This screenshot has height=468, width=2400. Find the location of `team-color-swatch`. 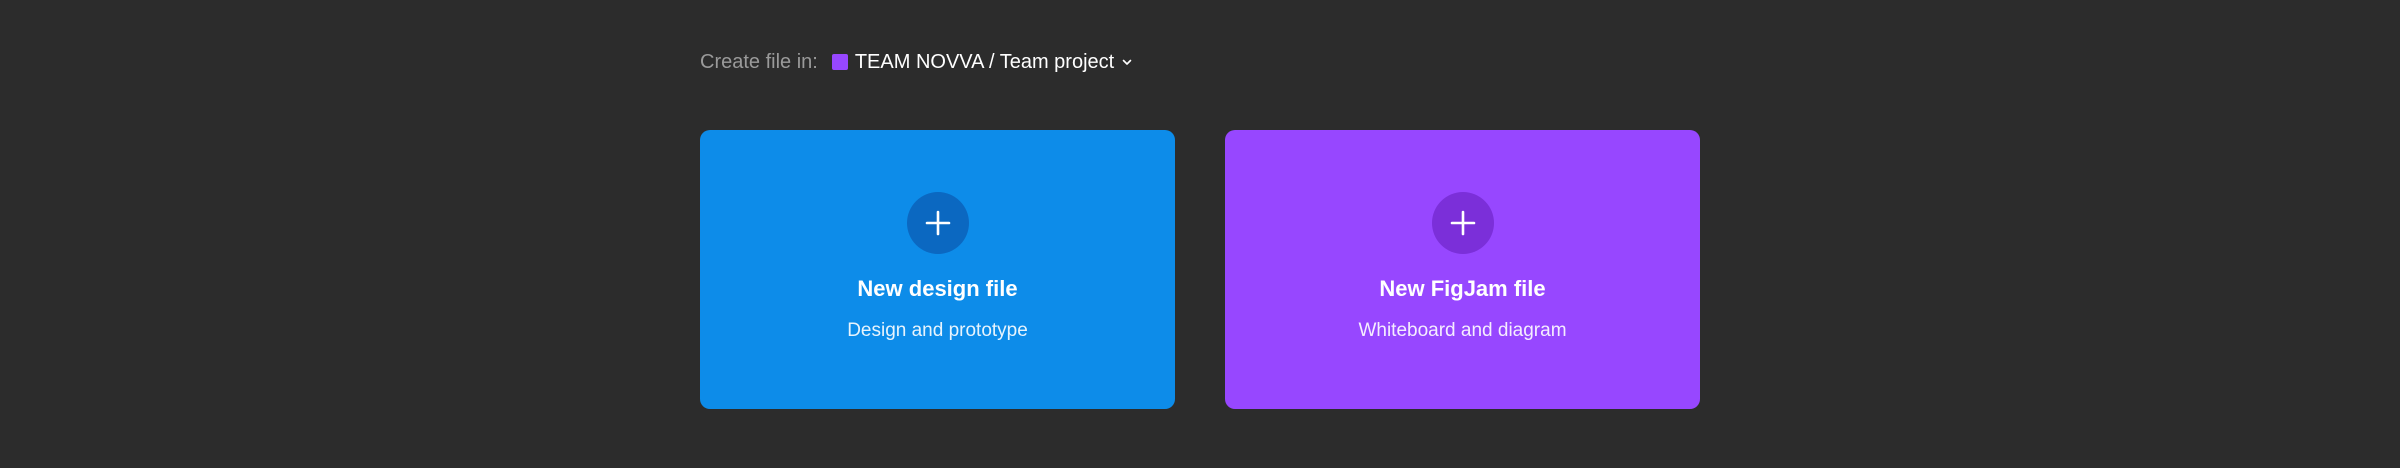

team-color-swatch is located at coordinates (839, 62).